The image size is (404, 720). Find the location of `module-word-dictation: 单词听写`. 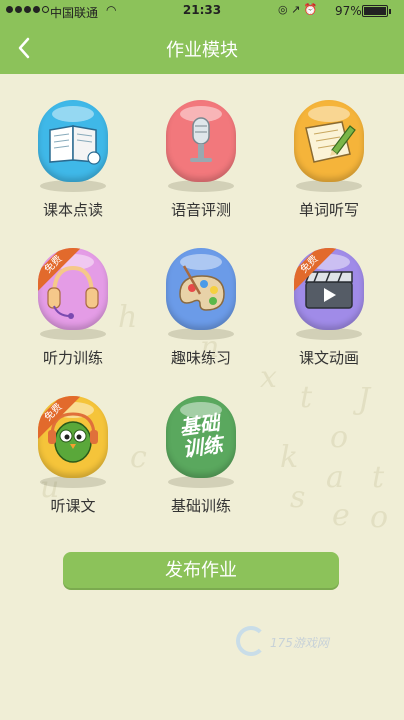

module-word-dictation: 单词听写 is located at coordinates (329, 161).